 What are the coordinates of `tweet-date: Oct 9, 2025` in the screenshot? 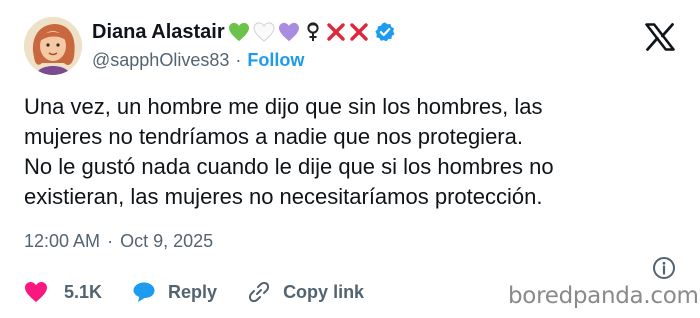 It's located at (167, 240).